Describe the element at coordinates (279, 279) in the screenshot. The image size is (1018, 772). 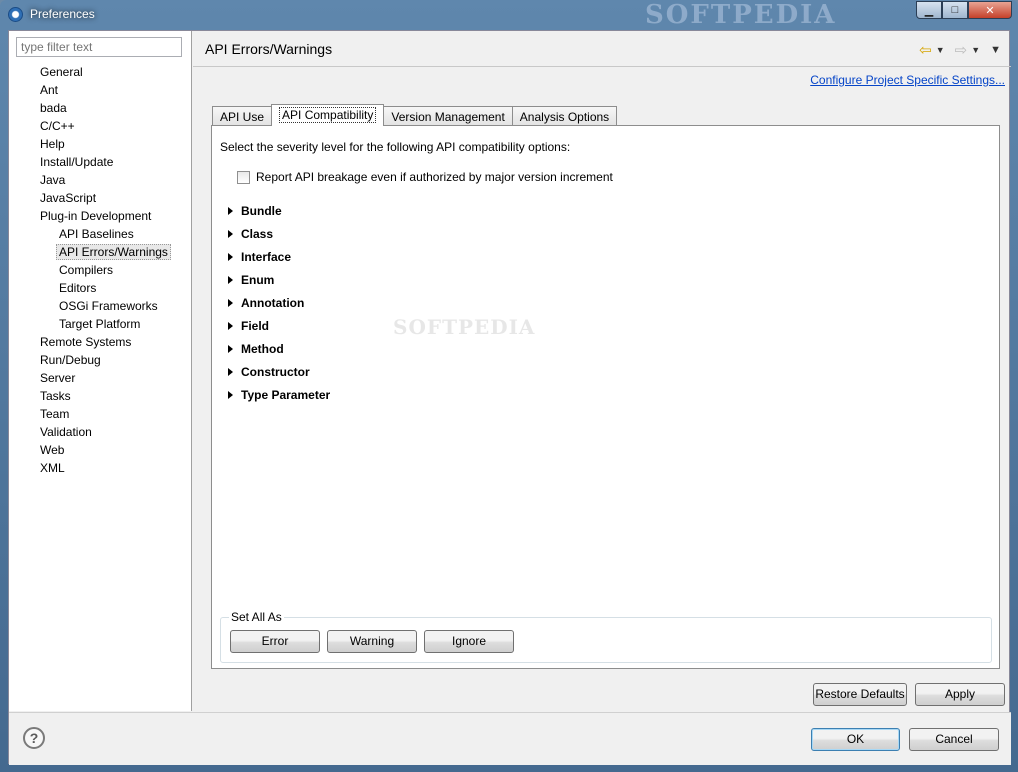
I see `section-expander: Enum` at that location.